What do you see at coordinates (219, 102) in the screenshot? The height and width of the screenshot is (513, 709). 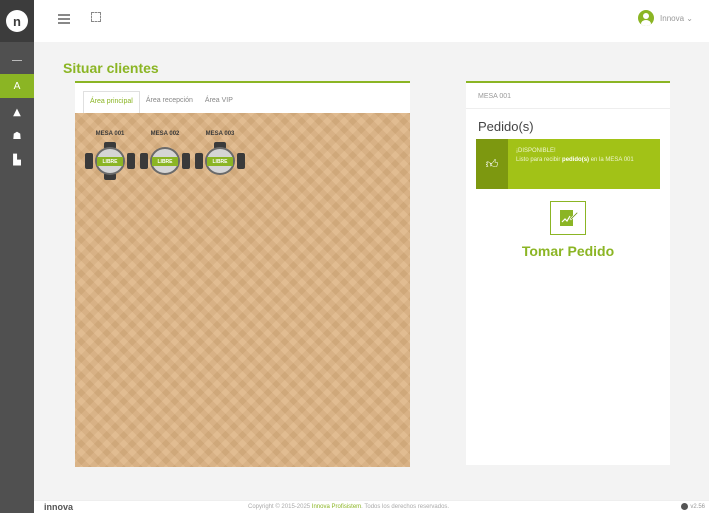 I see `tab-area-vip: Área VIP` at bounding box center [219, 102].